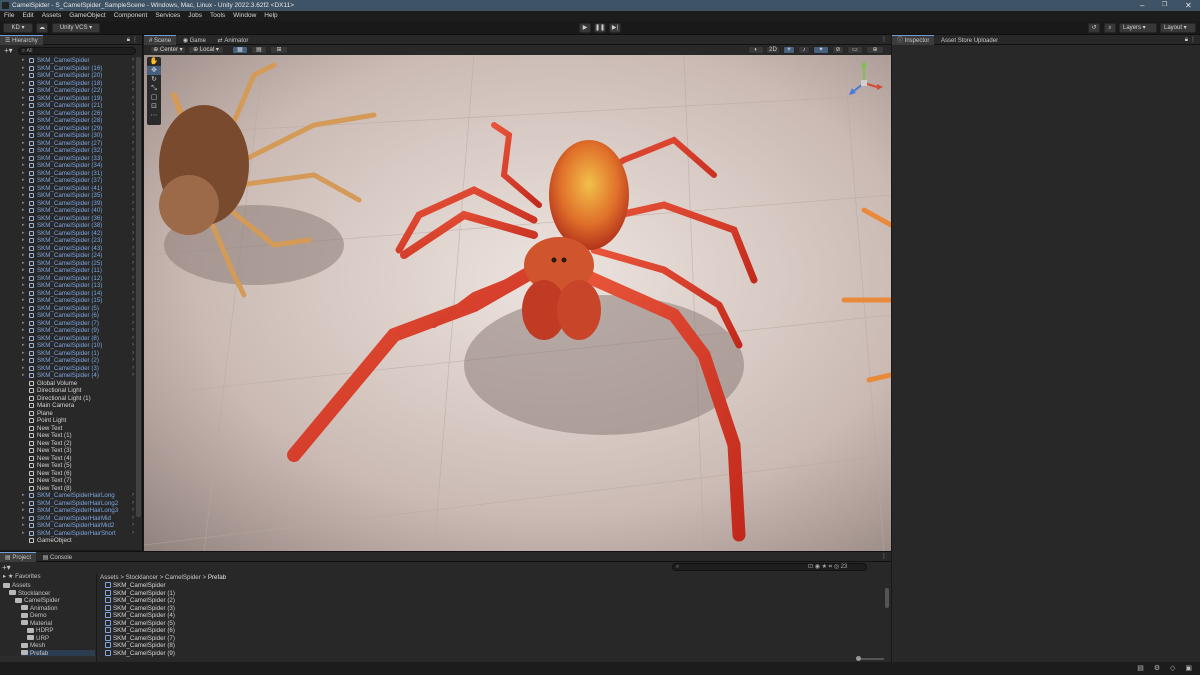  Describe the element at coordinates (22, 577) in the screenshot. I see `favorites-item: ▸ ★ Favorites` at that location.